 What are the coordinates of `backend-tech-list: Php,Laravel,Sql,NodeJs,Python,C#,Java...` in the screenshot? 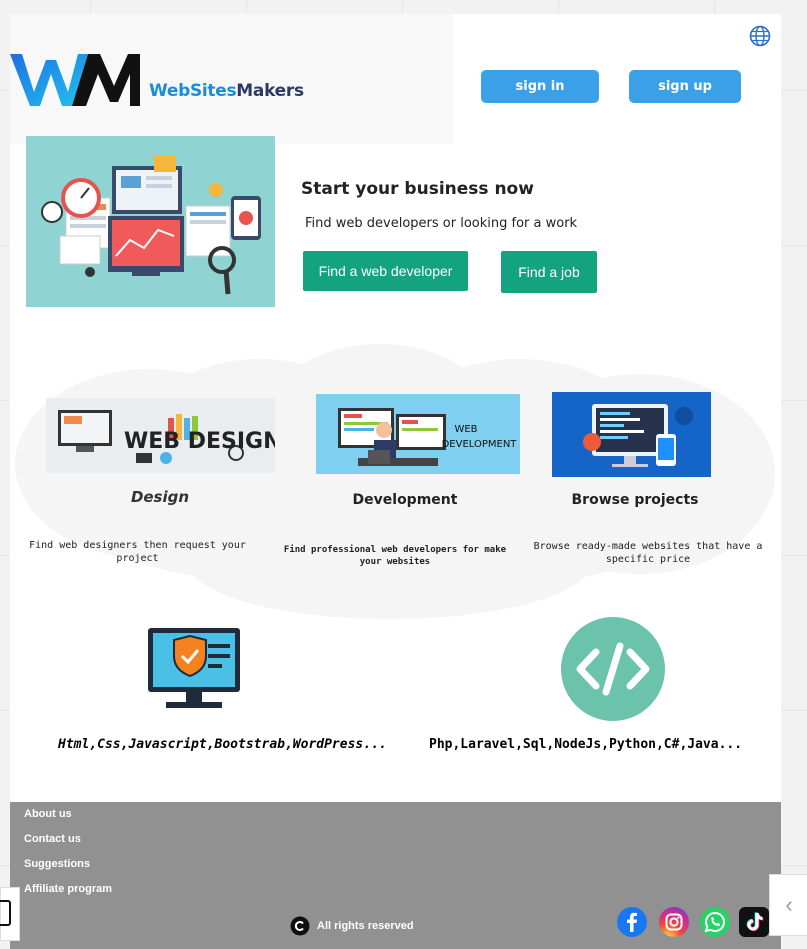 It's located at (586, 744).